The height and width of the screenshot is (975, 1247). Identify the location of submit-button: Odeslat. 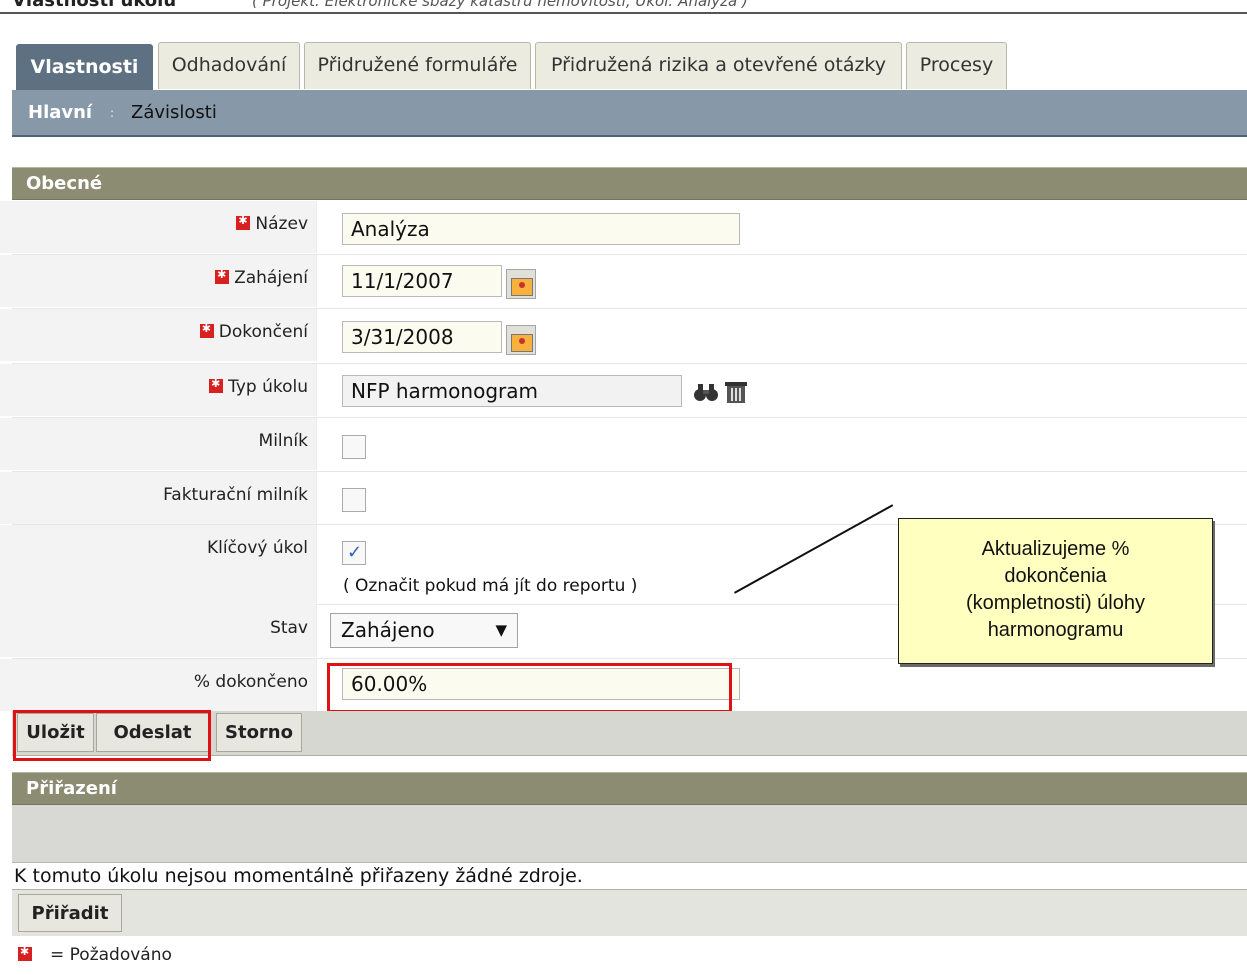
(152, 732).